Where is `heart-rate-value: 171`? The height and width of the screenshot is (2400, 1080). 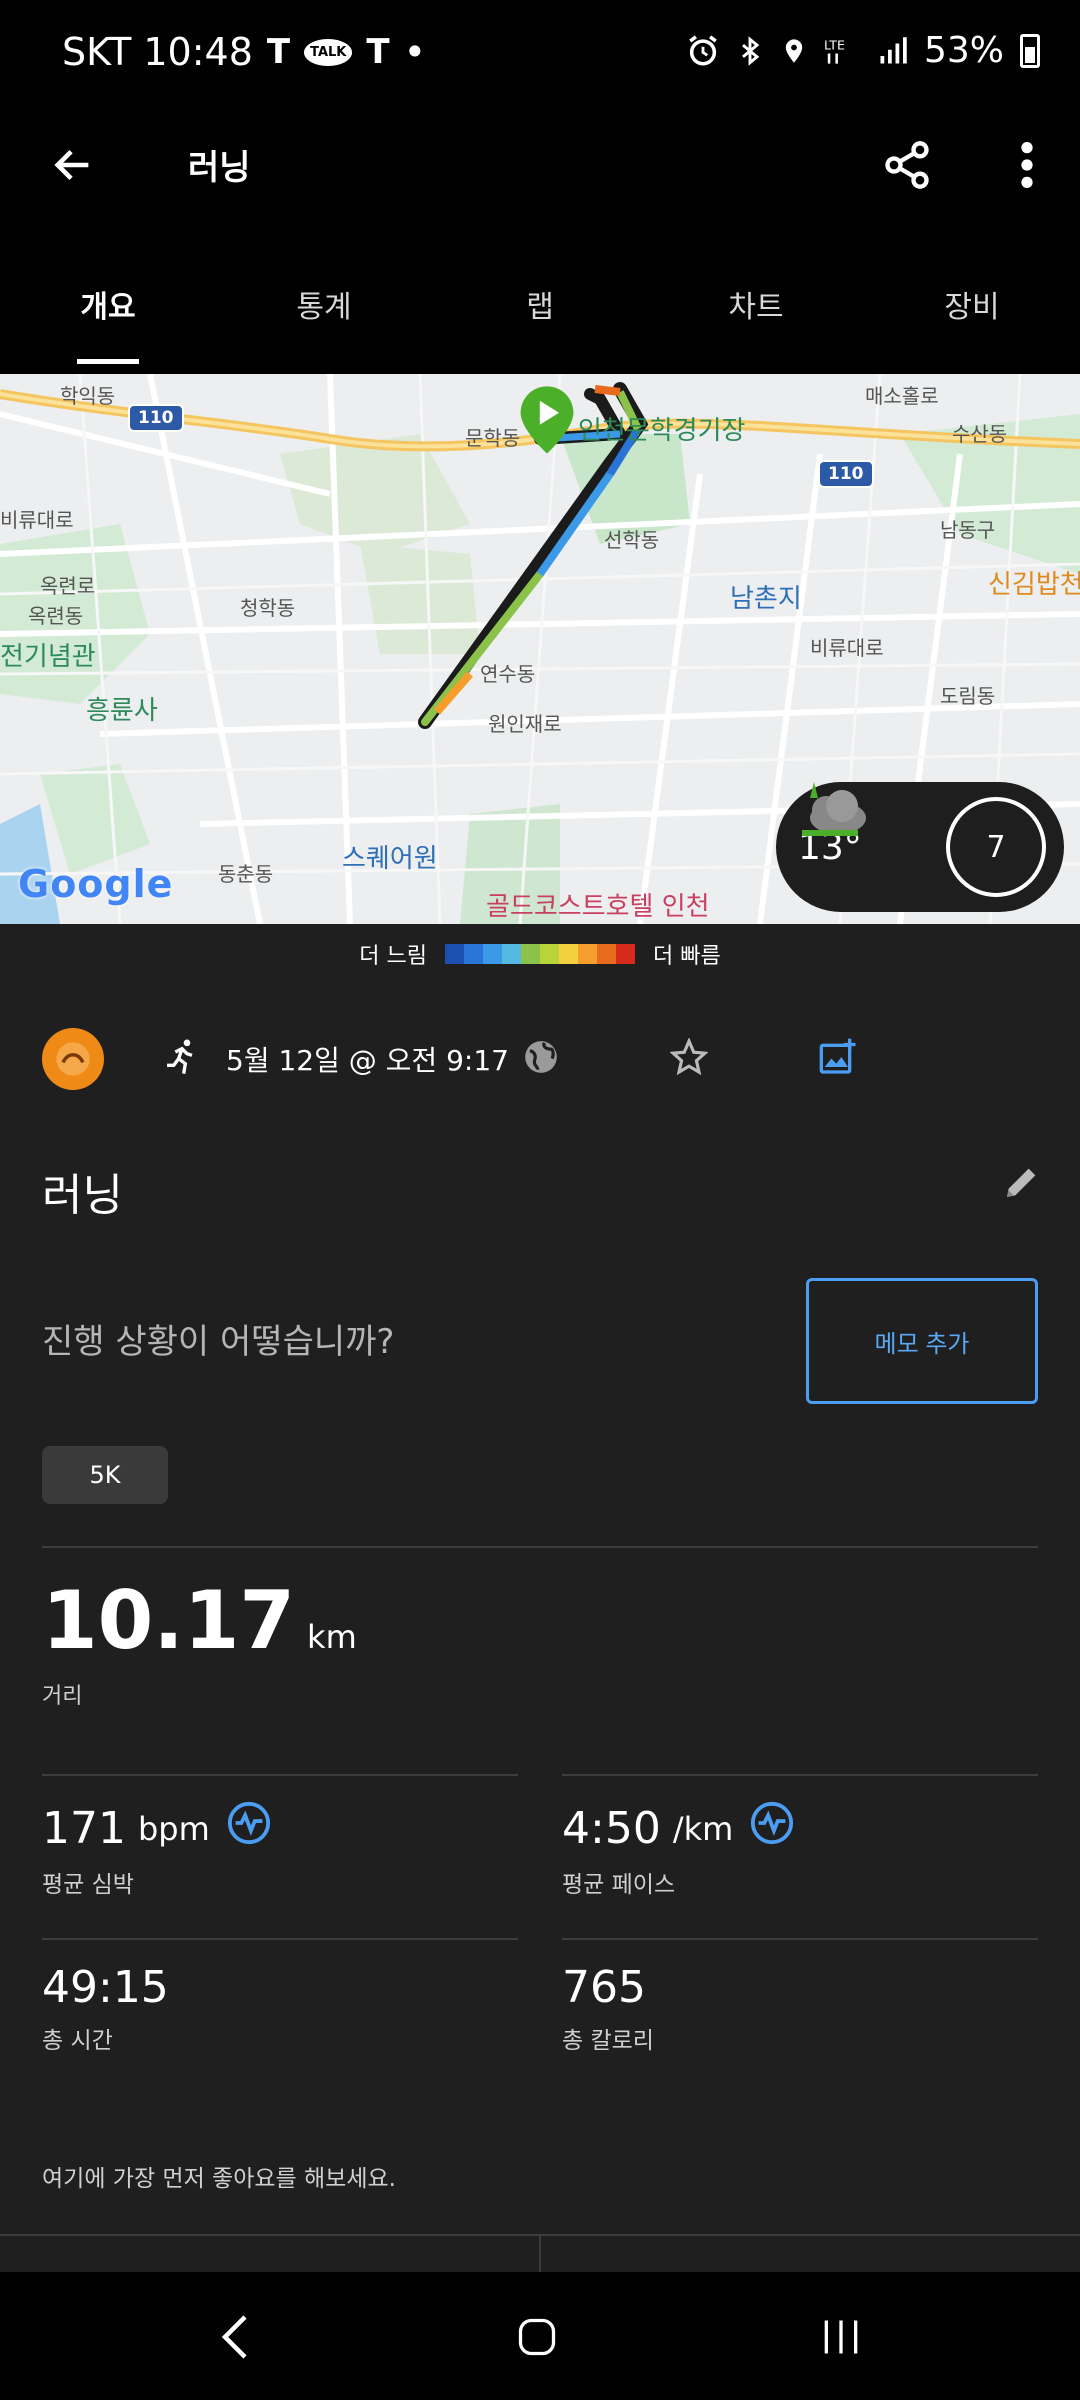
heart-rate-value: 171 is located at coordinates (84, 1828).